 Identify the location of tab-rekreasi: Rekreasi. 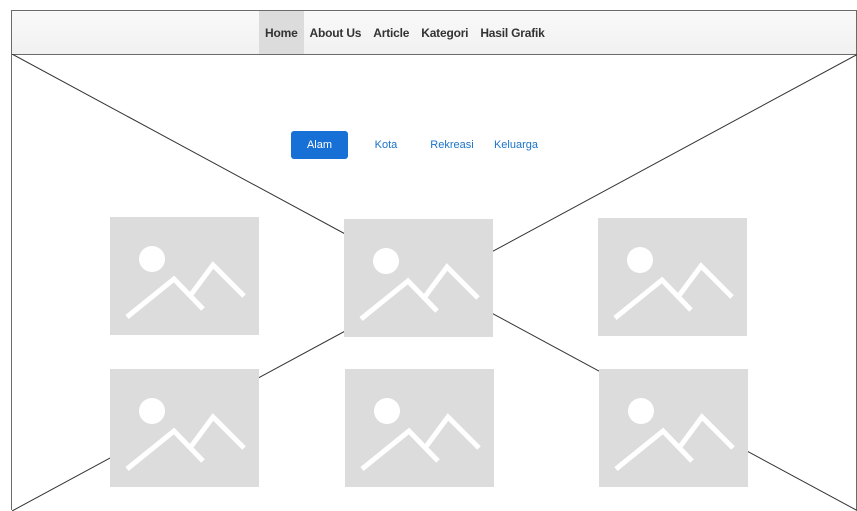
(452, 145).